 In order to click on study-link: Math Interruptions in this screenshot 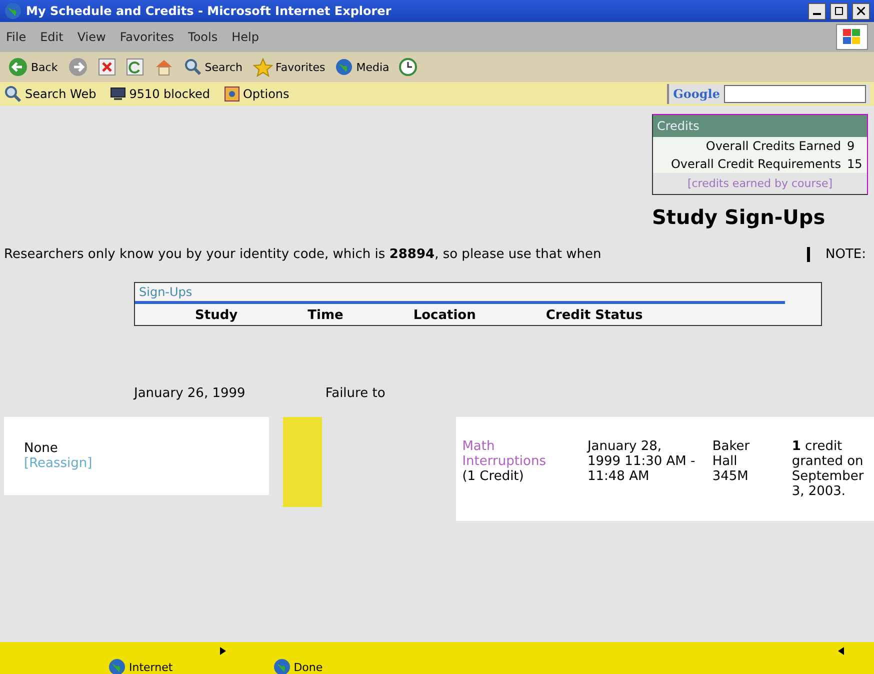, I will do `click(517, 454)`.